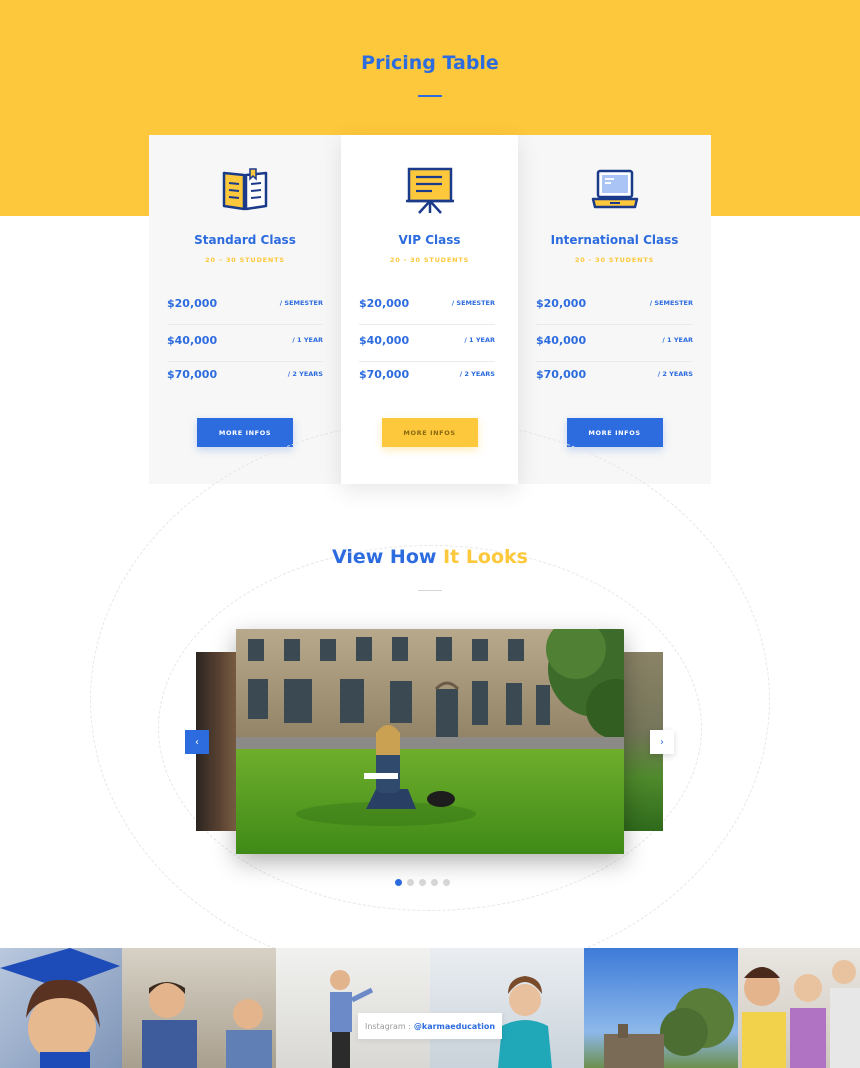 The width and height of the screenshot is (860, 1068). I want to click on card-title: VIP Class, so click(429, 240).